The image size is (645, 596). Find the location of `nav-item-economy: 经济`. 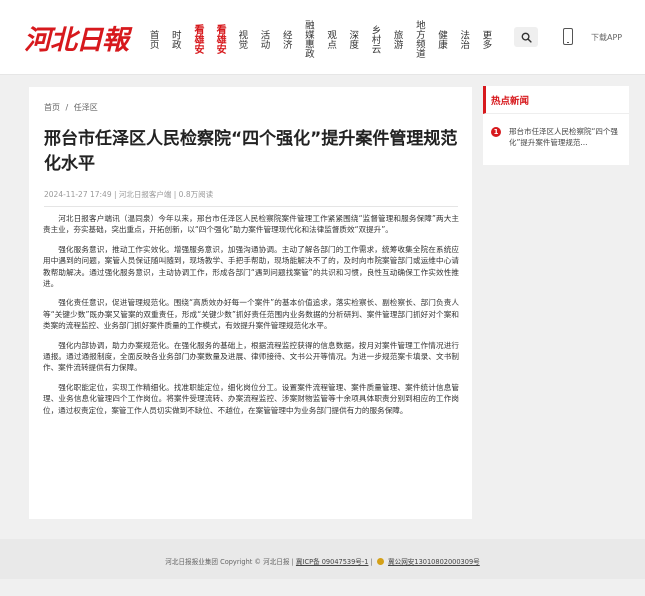

nav-item-economy: 经济 is located at coordinates (286, 39).